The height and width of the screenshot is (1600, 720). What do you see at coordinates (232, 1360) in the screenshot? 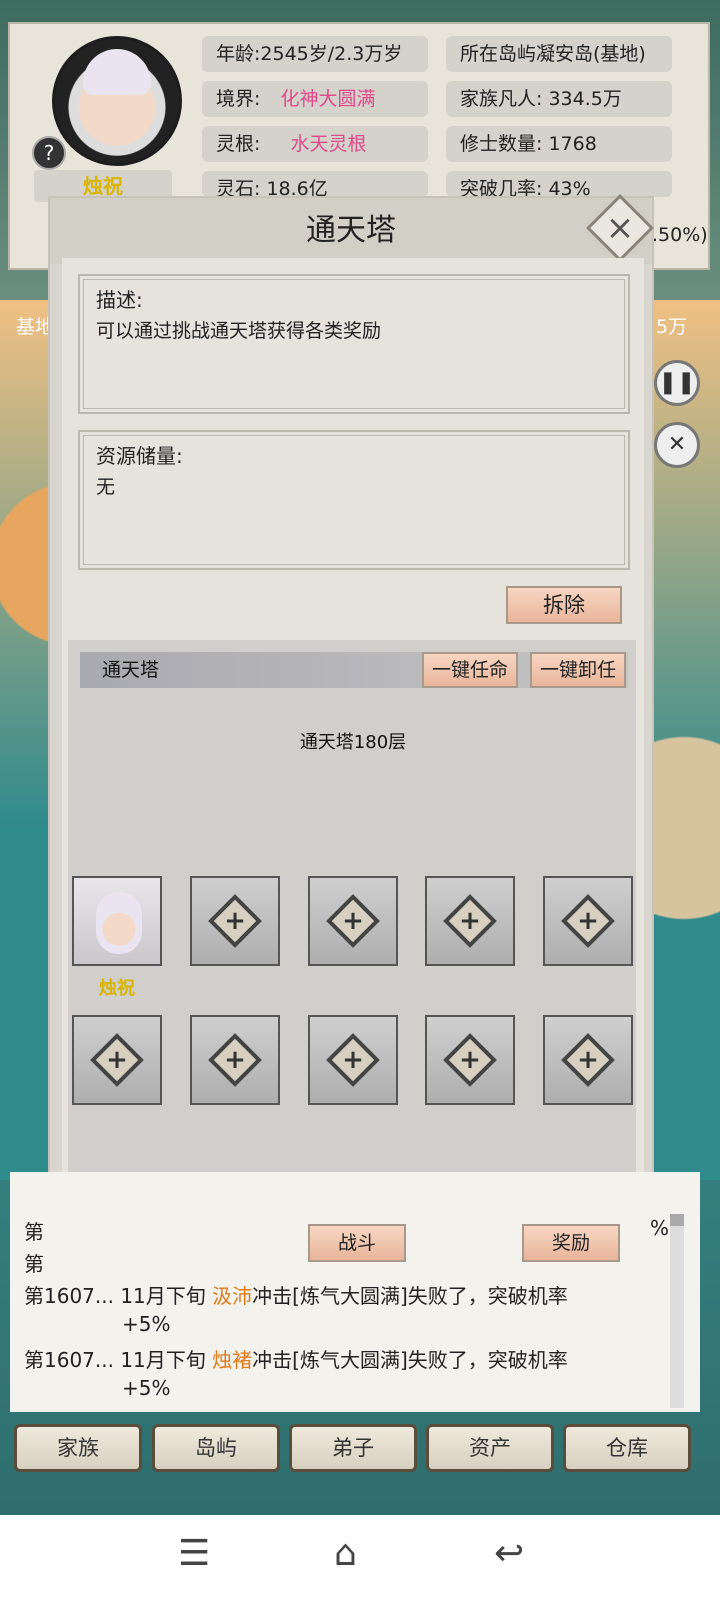
I see `log-person: 烛褚` at bounding box center [232, 1360].